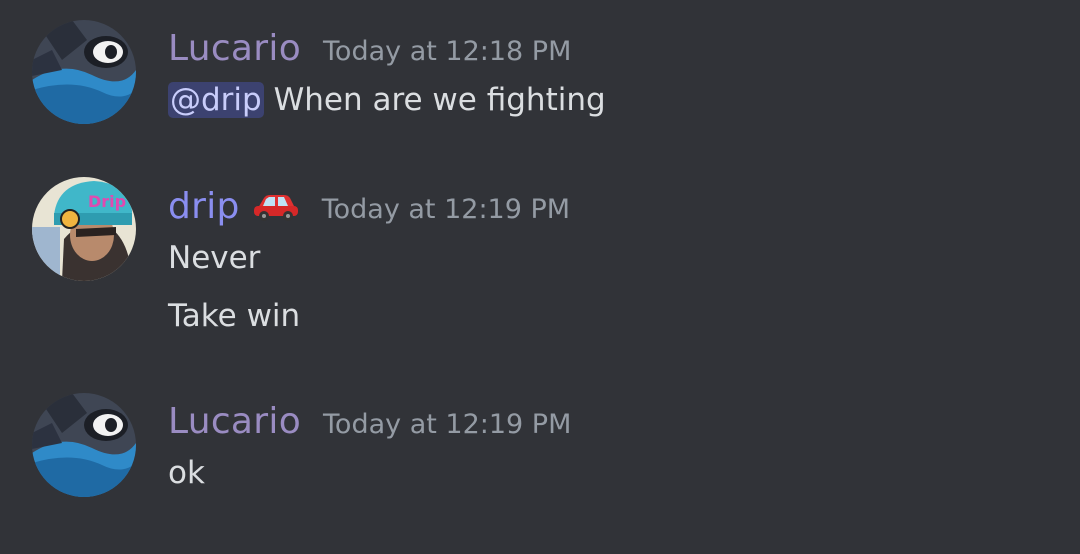 The width and height of the screenshot is (1080, 554). Describe the element at coordinates (107, 201) in the screenshot. I see `svg-text: Drip` at that location.